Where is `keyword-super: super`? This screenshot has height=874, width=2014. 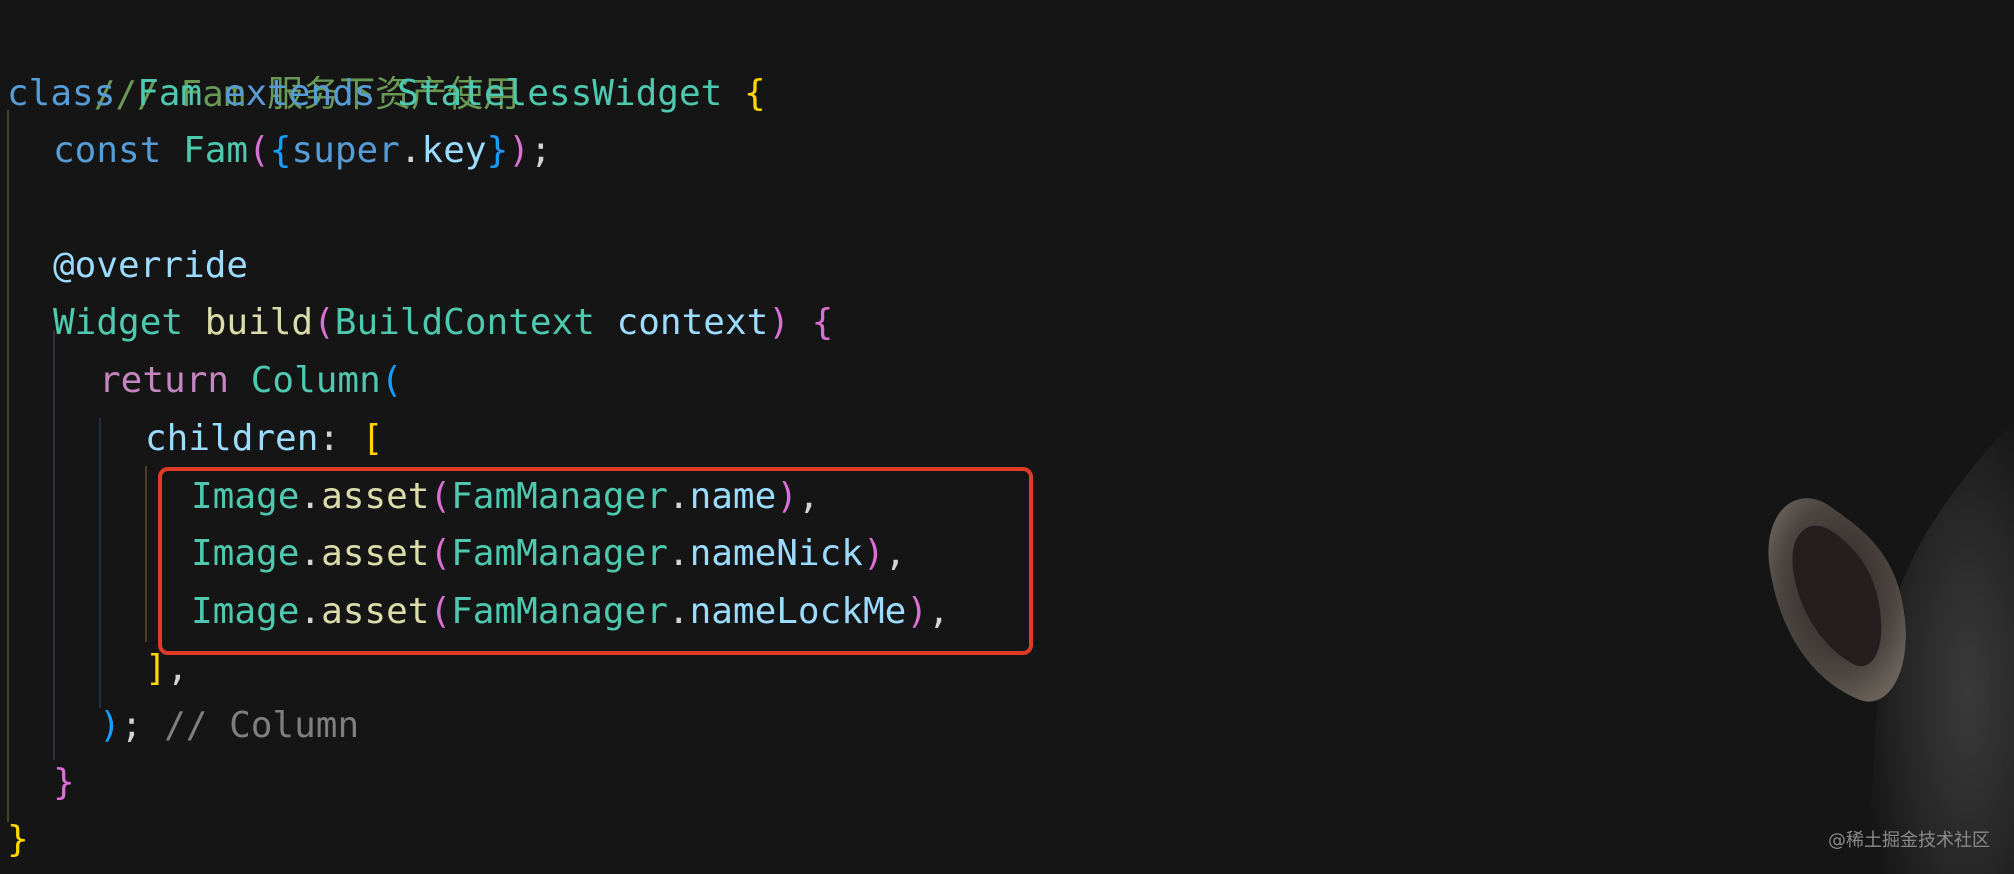
keyword-super: super is located at coordinates (345, 150).